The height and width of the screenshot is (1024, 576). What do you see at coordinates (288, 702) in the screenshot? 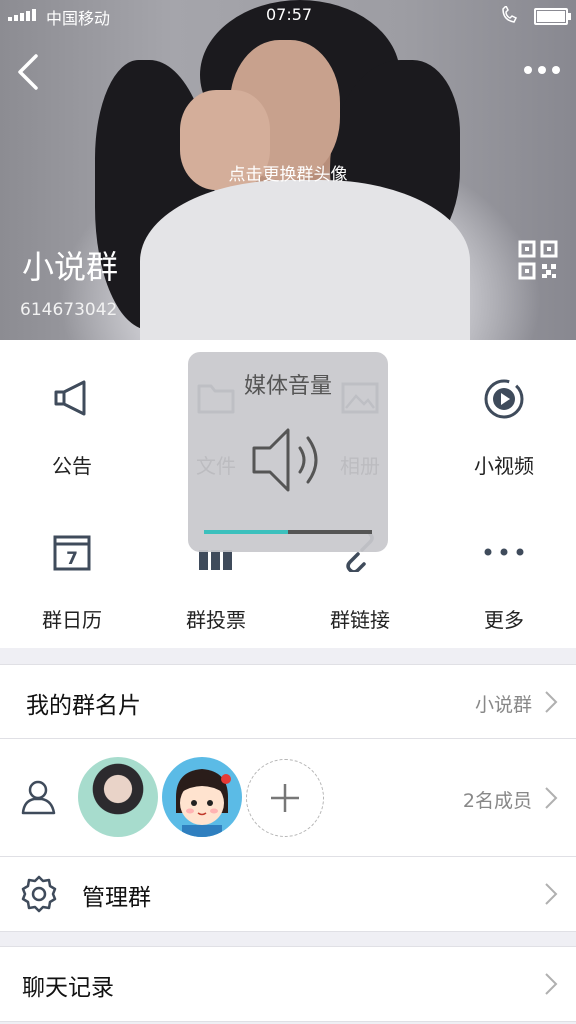
I see `my-group-card-row: 我的群名片 小说群` at bounding box center [288, 702].